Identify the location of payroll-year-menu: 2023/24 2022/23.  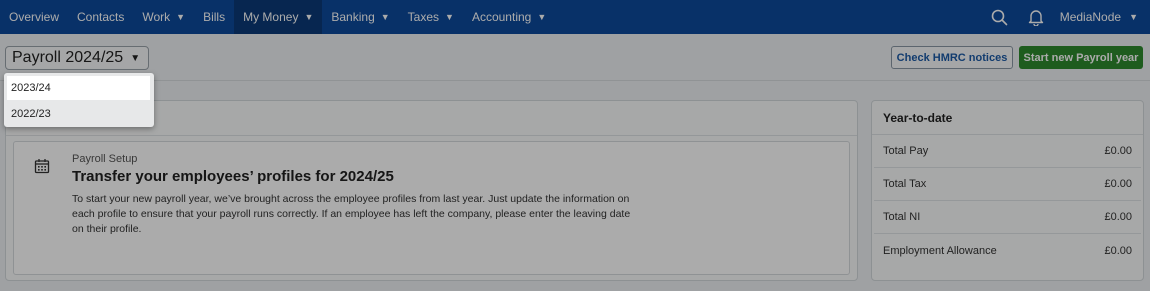
(79, 100).